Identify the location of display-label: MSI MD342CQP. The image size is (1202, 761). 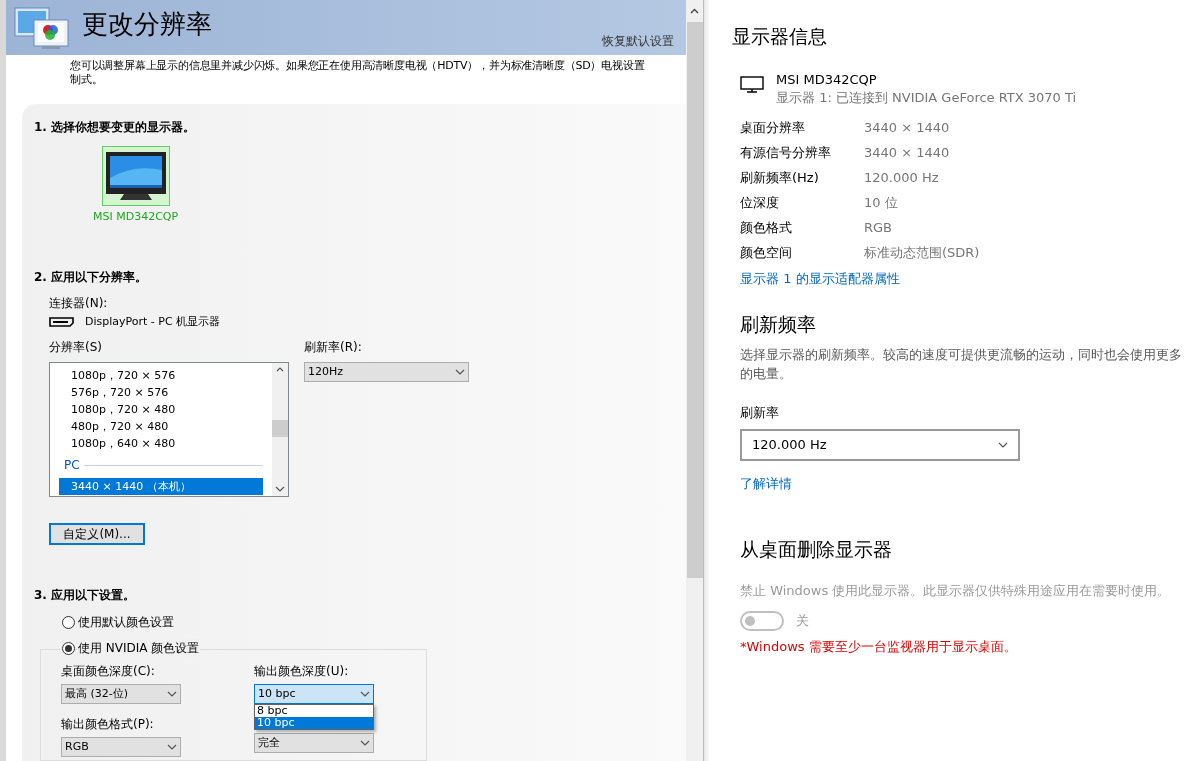
(136, 217).